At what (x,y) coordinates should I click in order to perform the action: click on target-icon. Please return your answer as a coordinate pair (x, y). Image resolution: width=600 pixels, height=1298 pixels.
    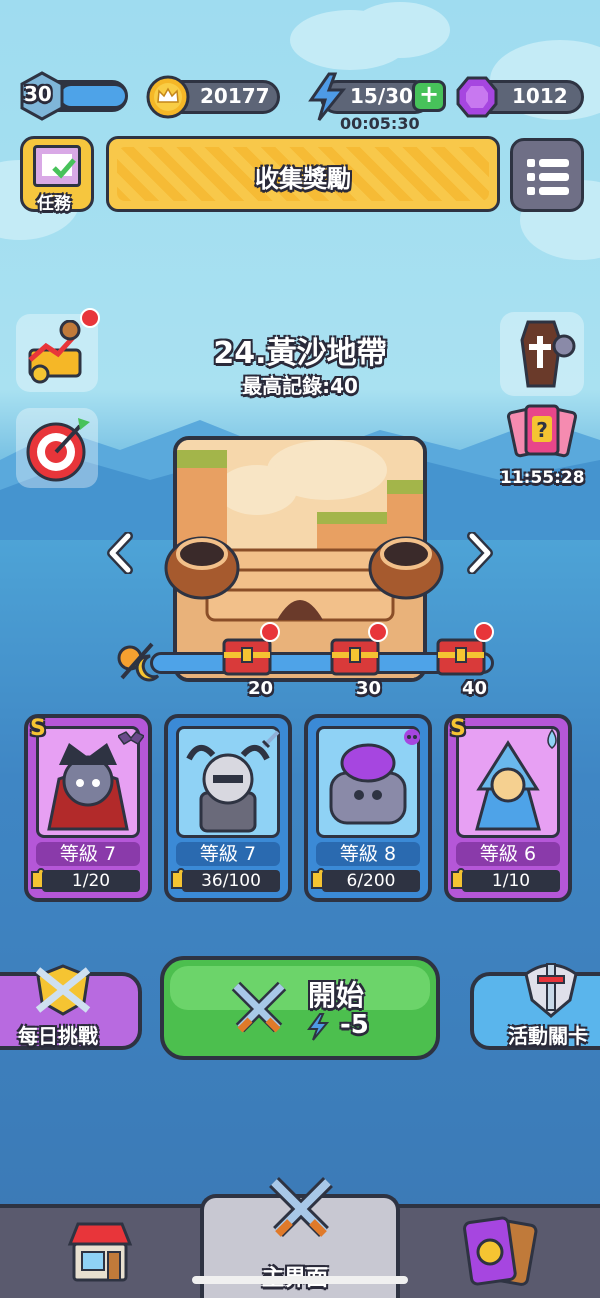
    Looking at the image, I should click on (58, 450).